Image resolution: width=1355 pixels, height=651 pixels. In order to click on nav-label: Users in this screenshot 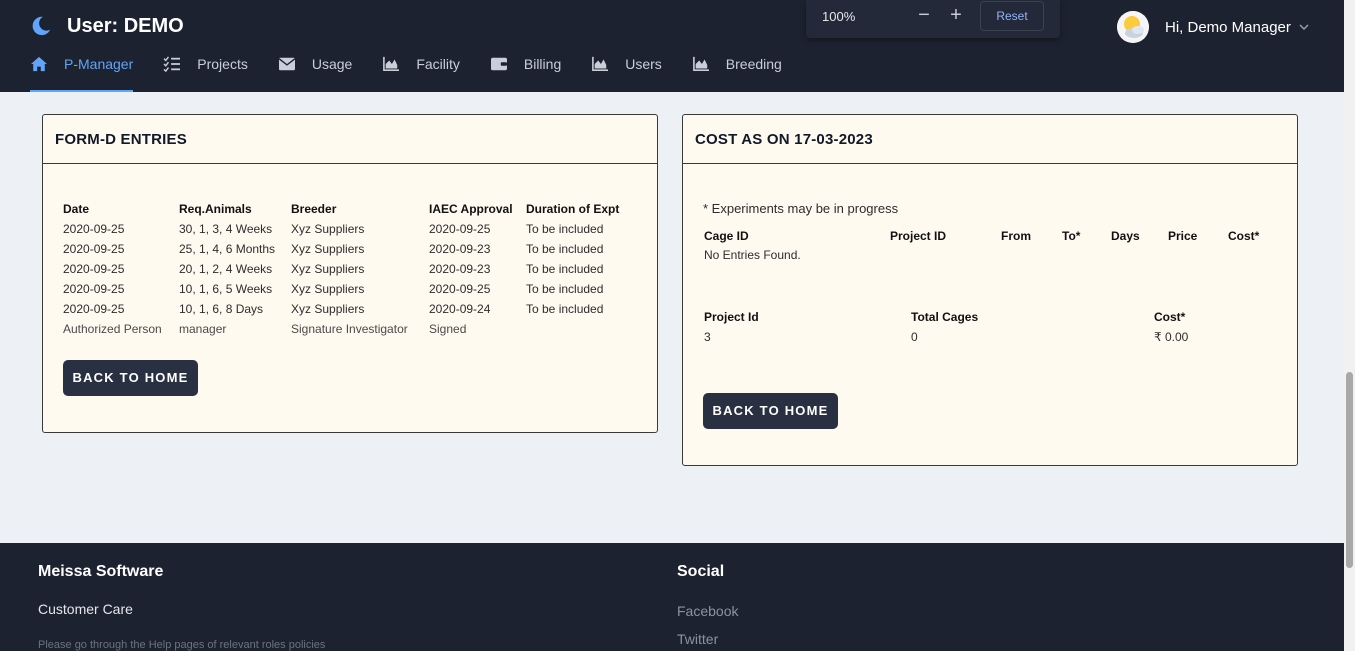, I will do `click(643, 64)`.